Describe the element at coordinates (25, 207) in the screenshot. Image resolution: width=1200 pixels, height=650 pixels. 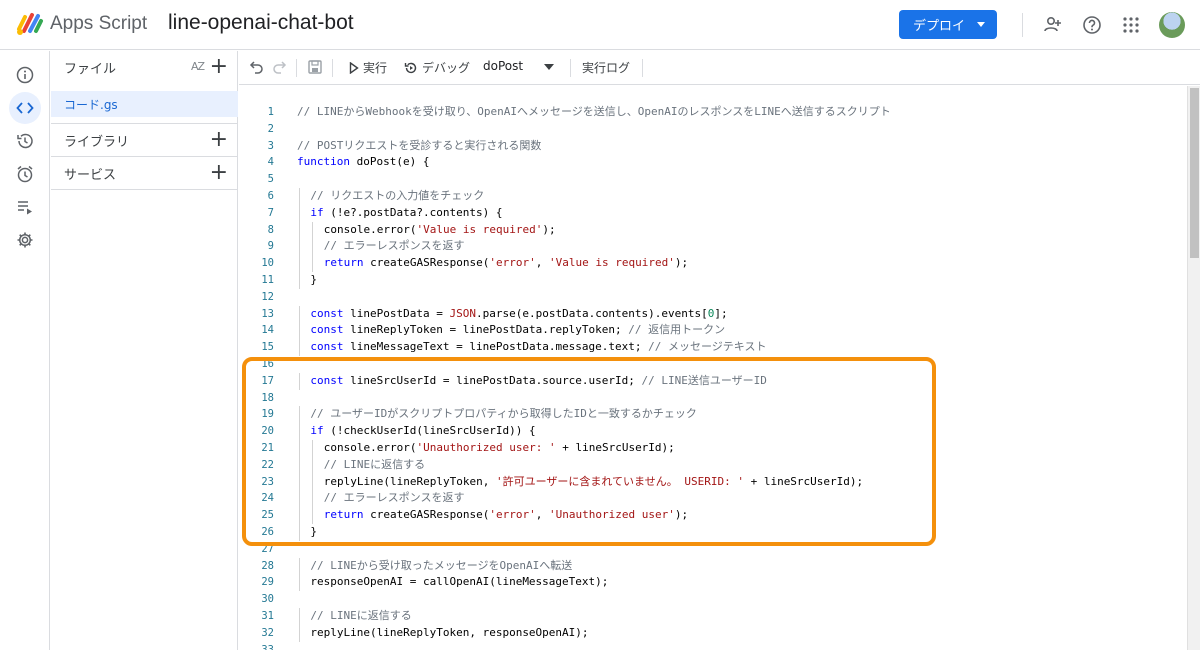
I see `executions-icon` at that location.